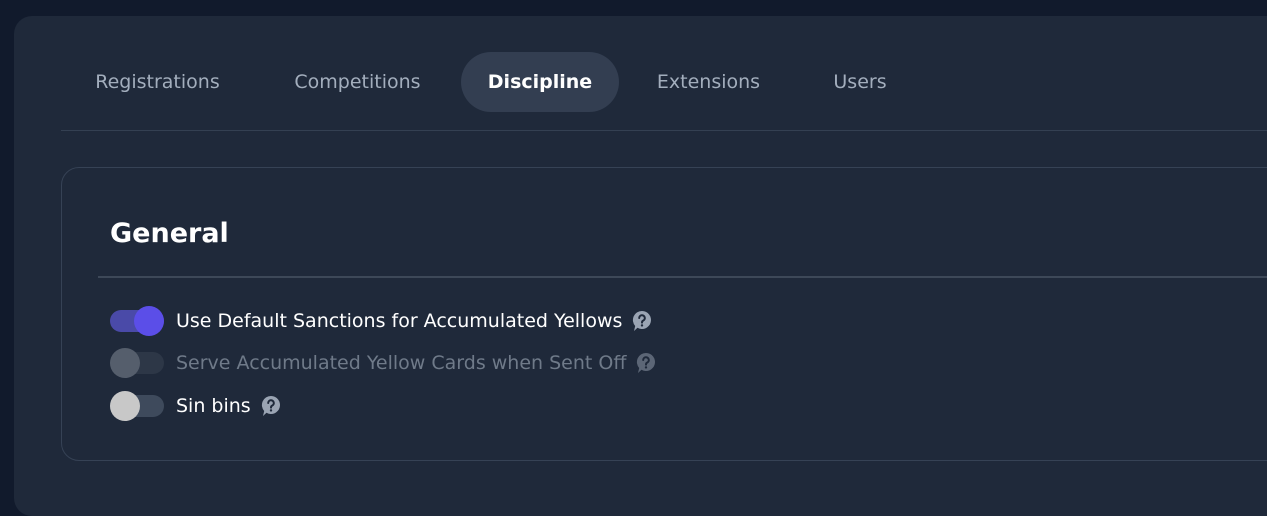 The width and height of the screenshot is (1267, 516). Describe the element at coordinates (860, 82) in the screenshot. I see `tab-users: Users` at that location.